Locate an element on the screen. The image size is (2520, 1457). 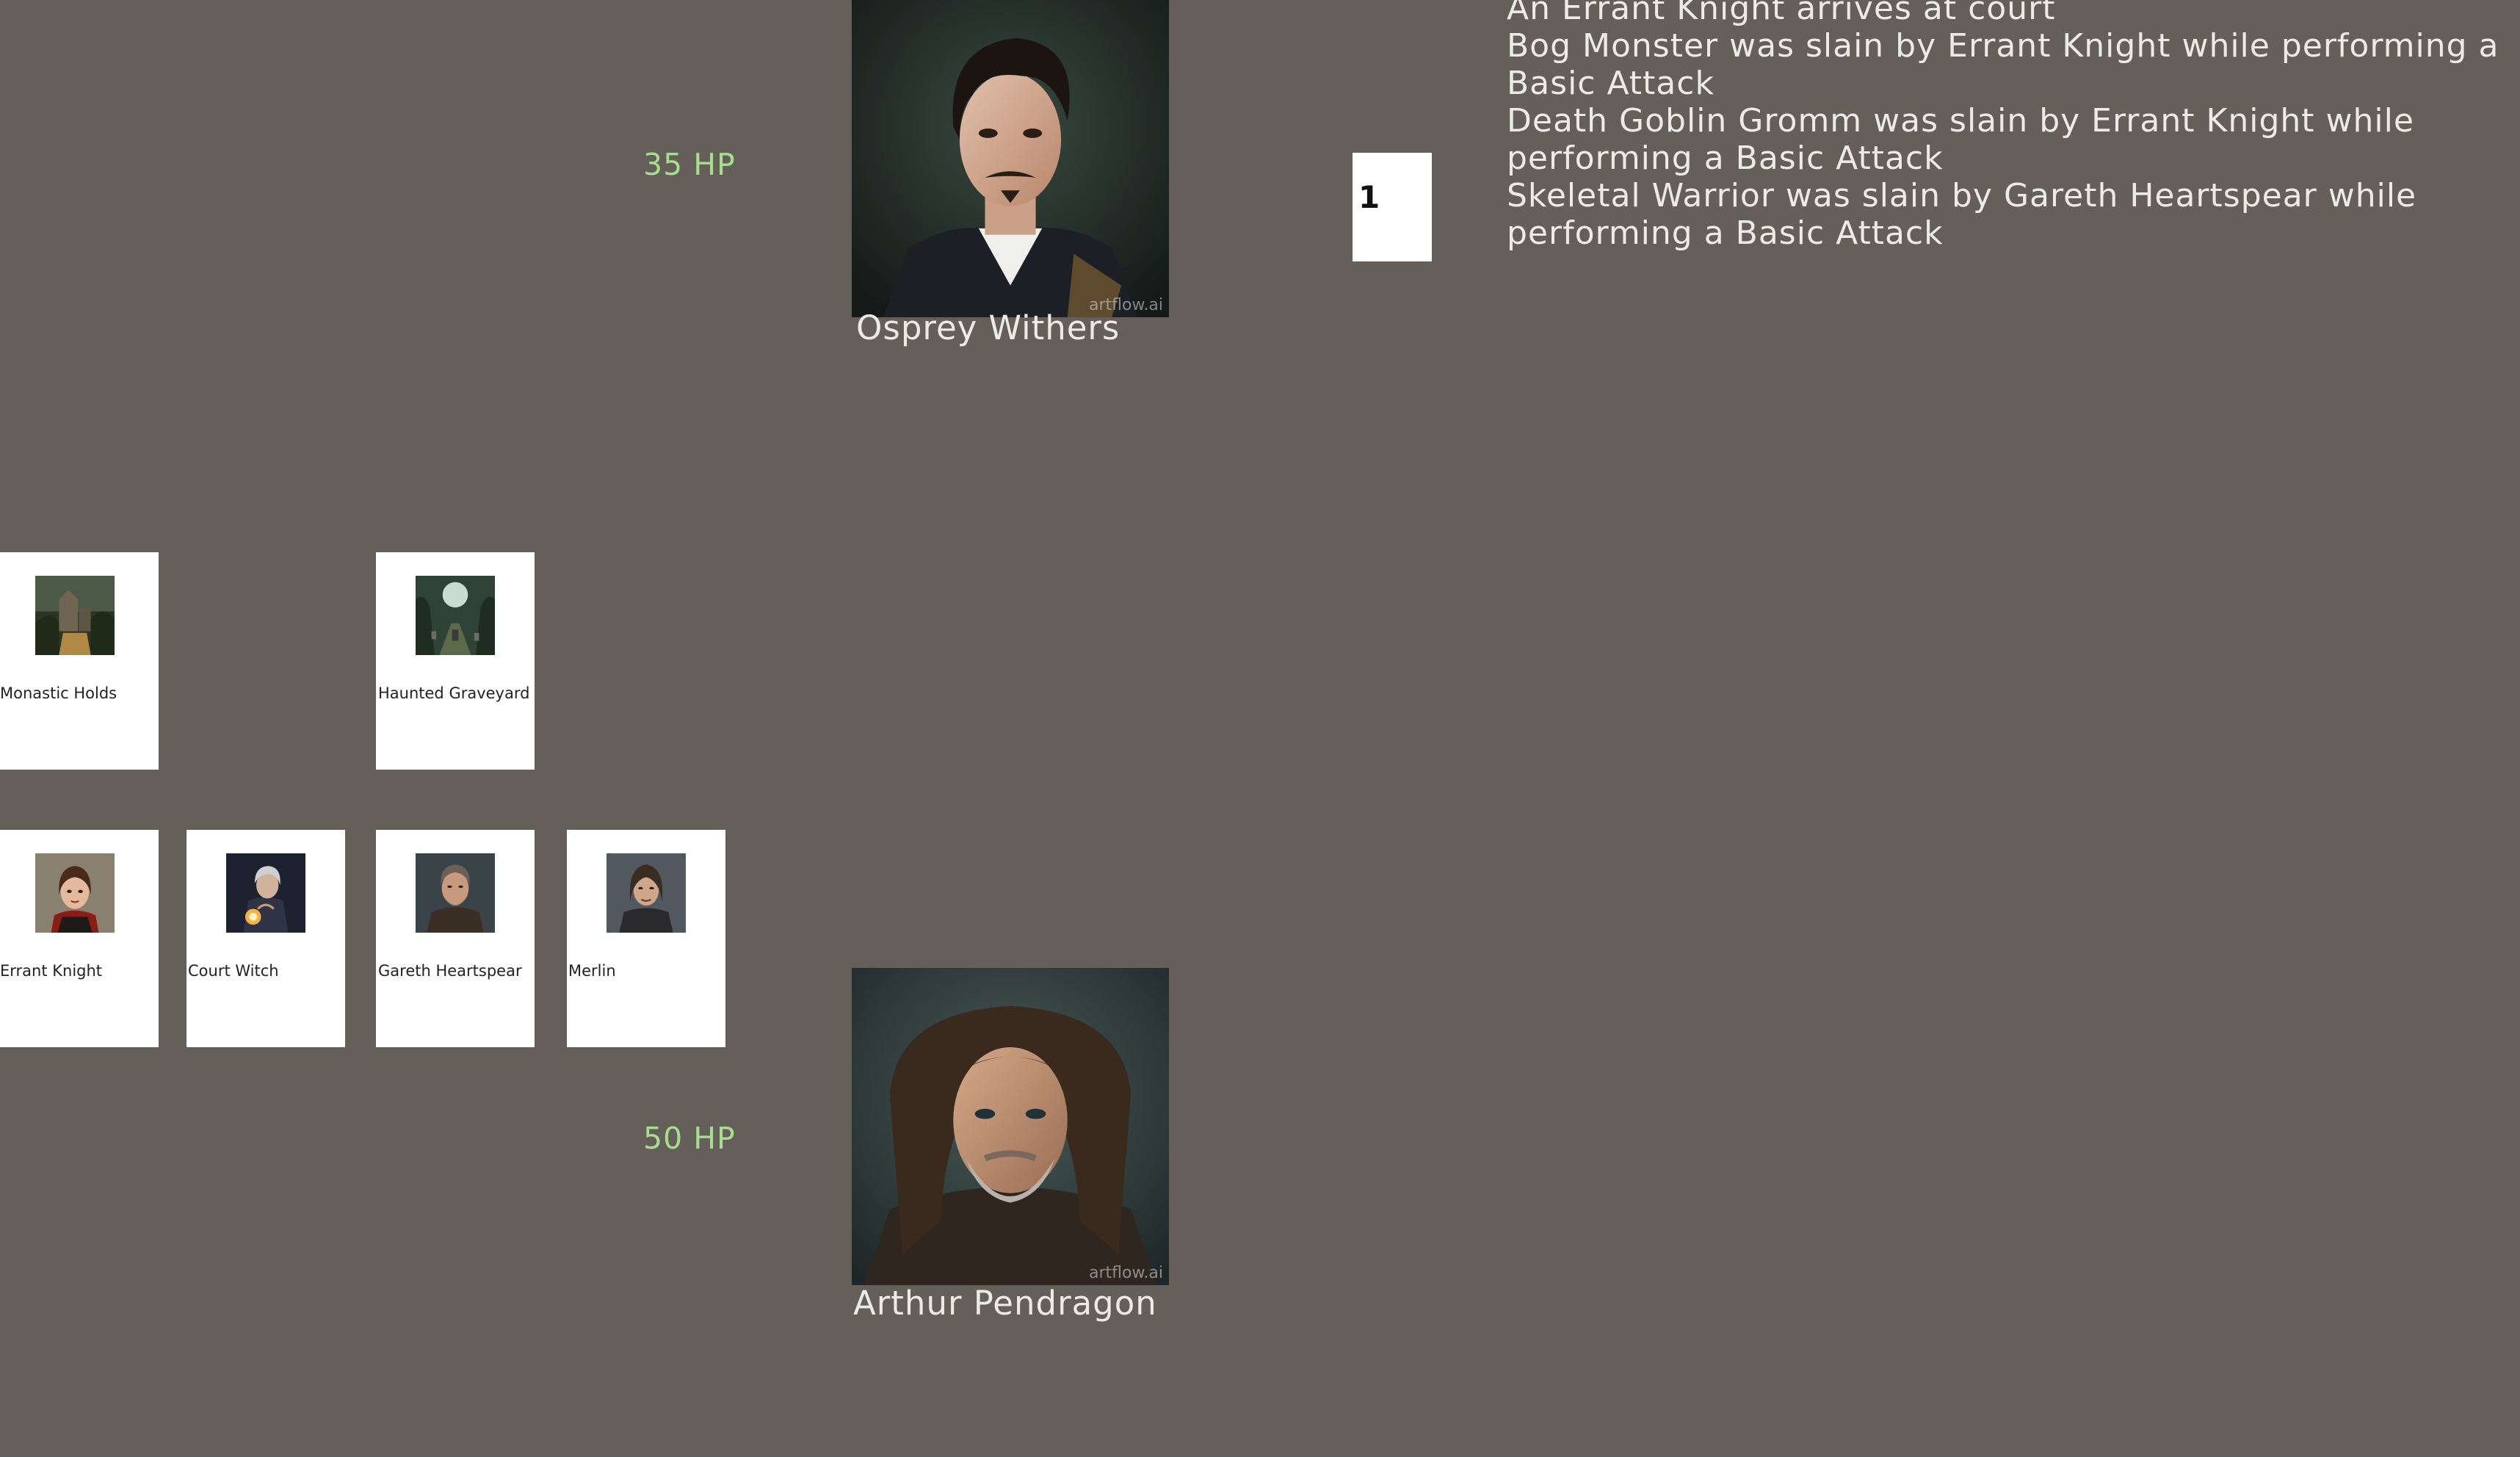
player-name: Arthur Pendragon is located at coordinates (1005, 1303).